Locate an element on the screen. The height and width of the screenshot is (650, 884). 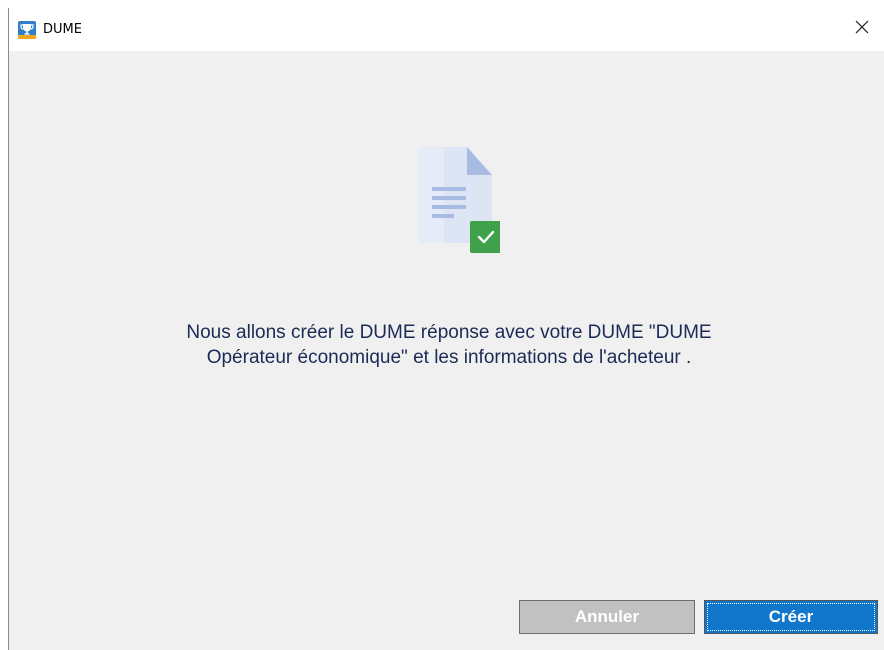
title-bar: DUME is located at coordinates (446, 29).